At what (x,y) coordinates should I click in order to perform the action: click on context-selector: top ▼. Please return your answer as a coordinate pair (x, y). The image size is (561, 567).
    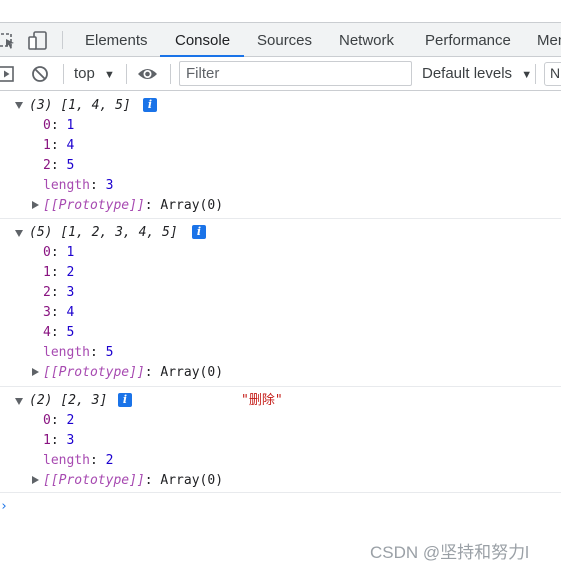
    Looking at the image, I should click on (94, 73).